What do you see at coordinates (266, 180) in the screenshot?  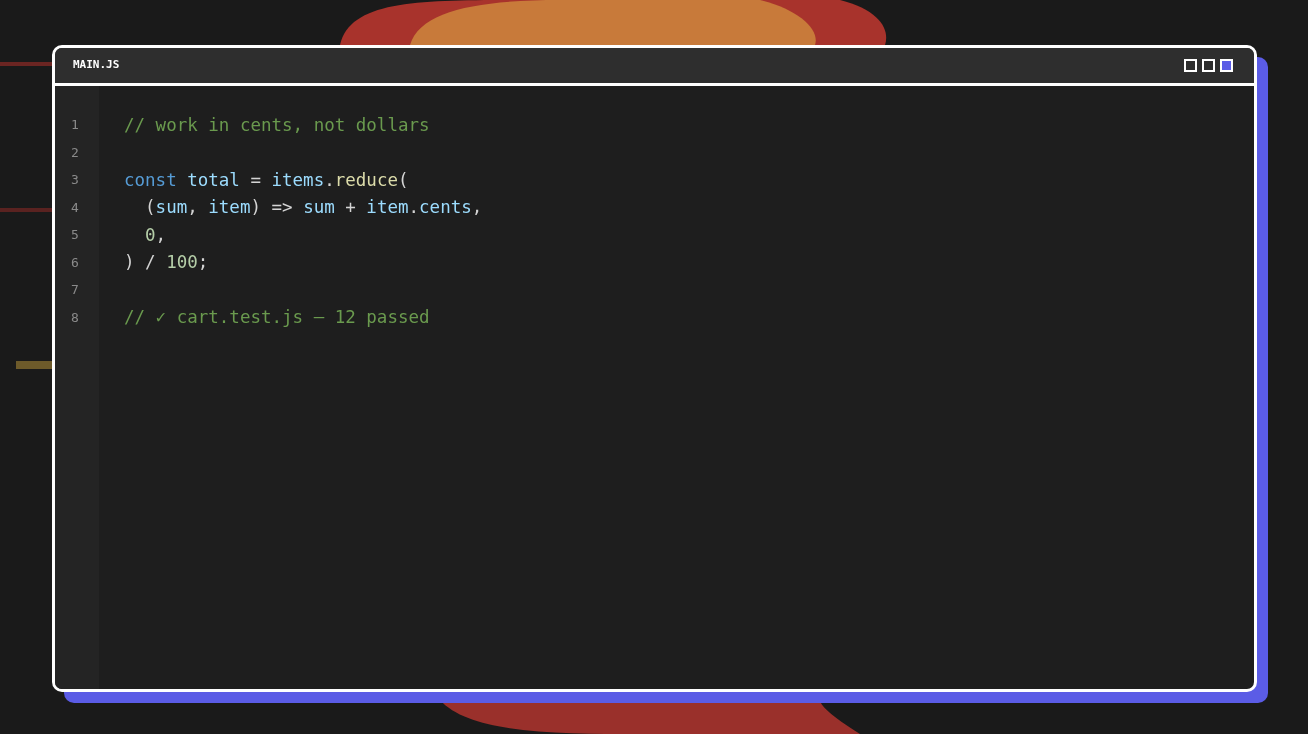 I see `code-line: const total = items.reduce(` at bounding box center [266, 180].